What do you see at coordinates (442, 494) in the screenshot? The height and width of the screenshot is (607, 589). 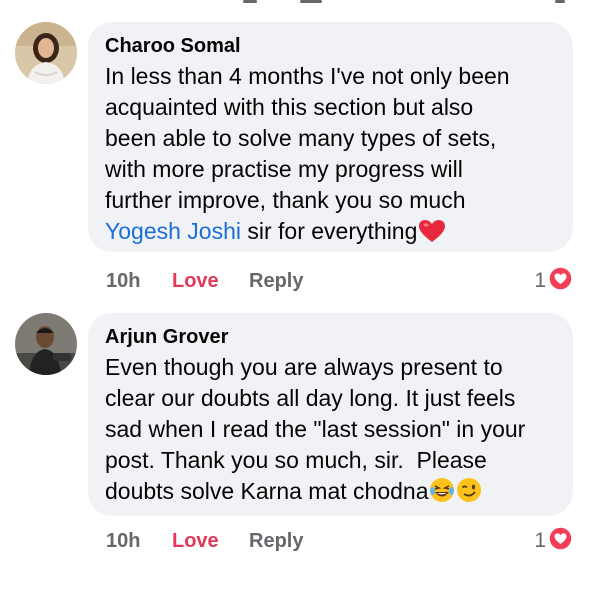 I see `laughing-tears-emoji-icon` at bounding box center [442, 494].